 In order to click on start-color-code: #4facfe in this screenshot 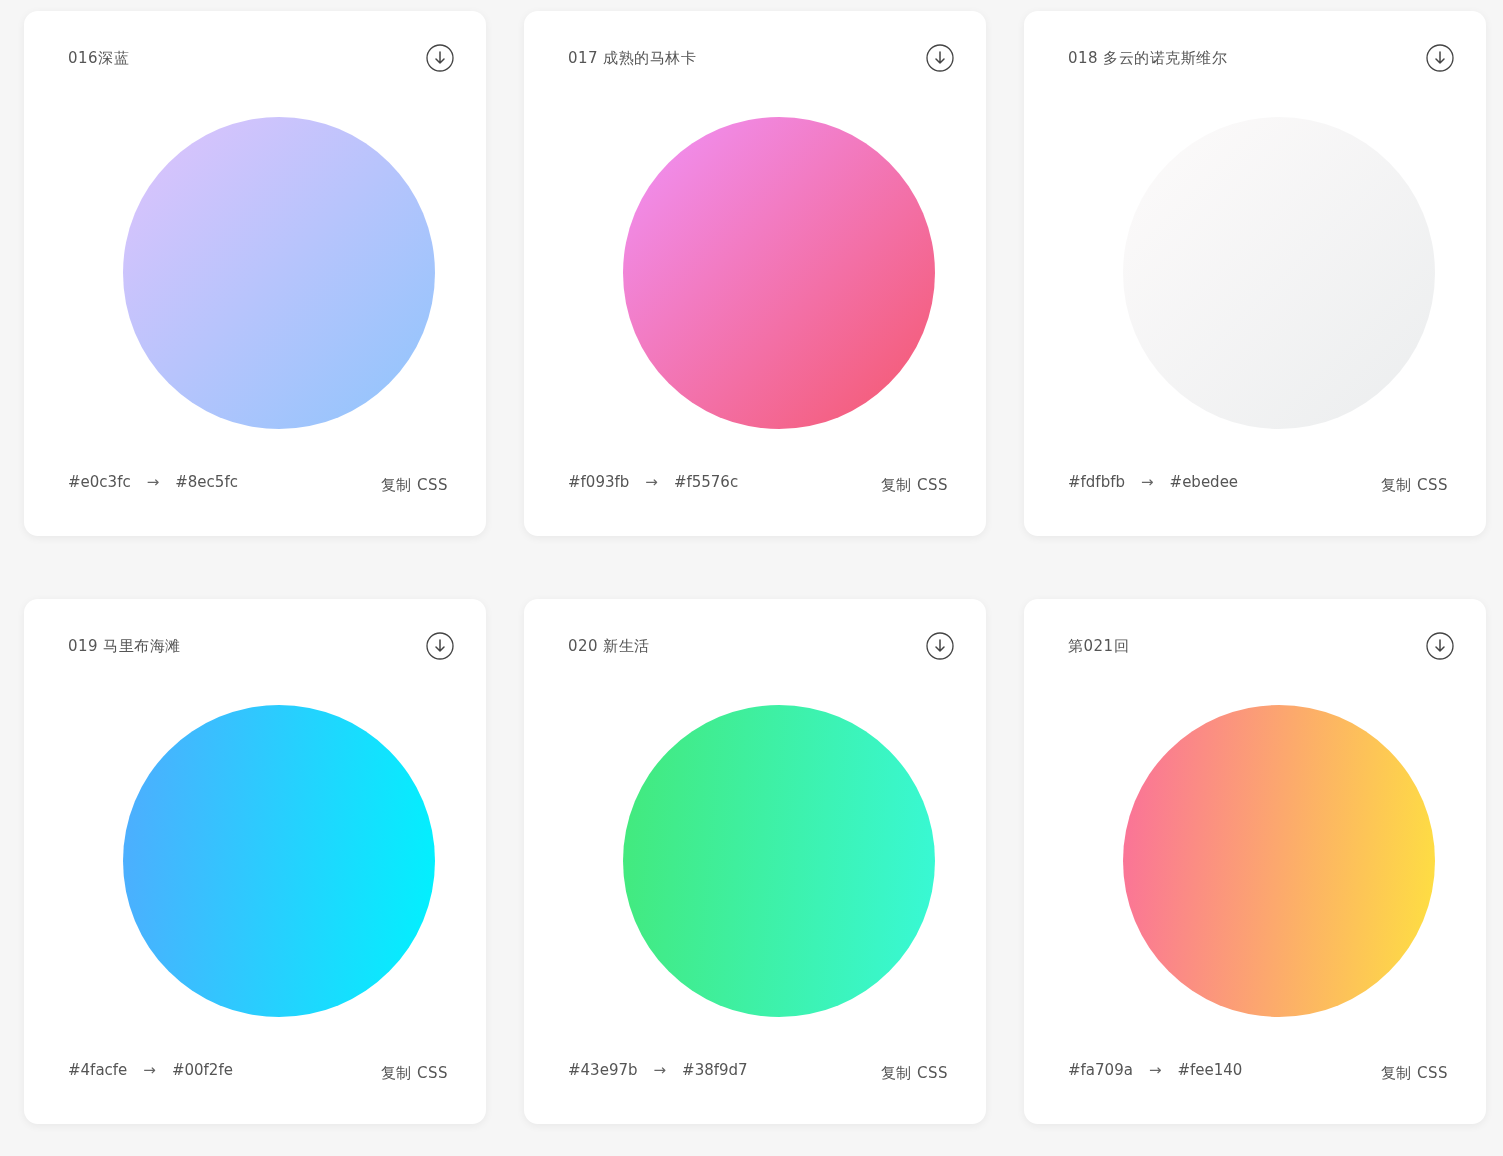, I will do `click(98, 1070)`.